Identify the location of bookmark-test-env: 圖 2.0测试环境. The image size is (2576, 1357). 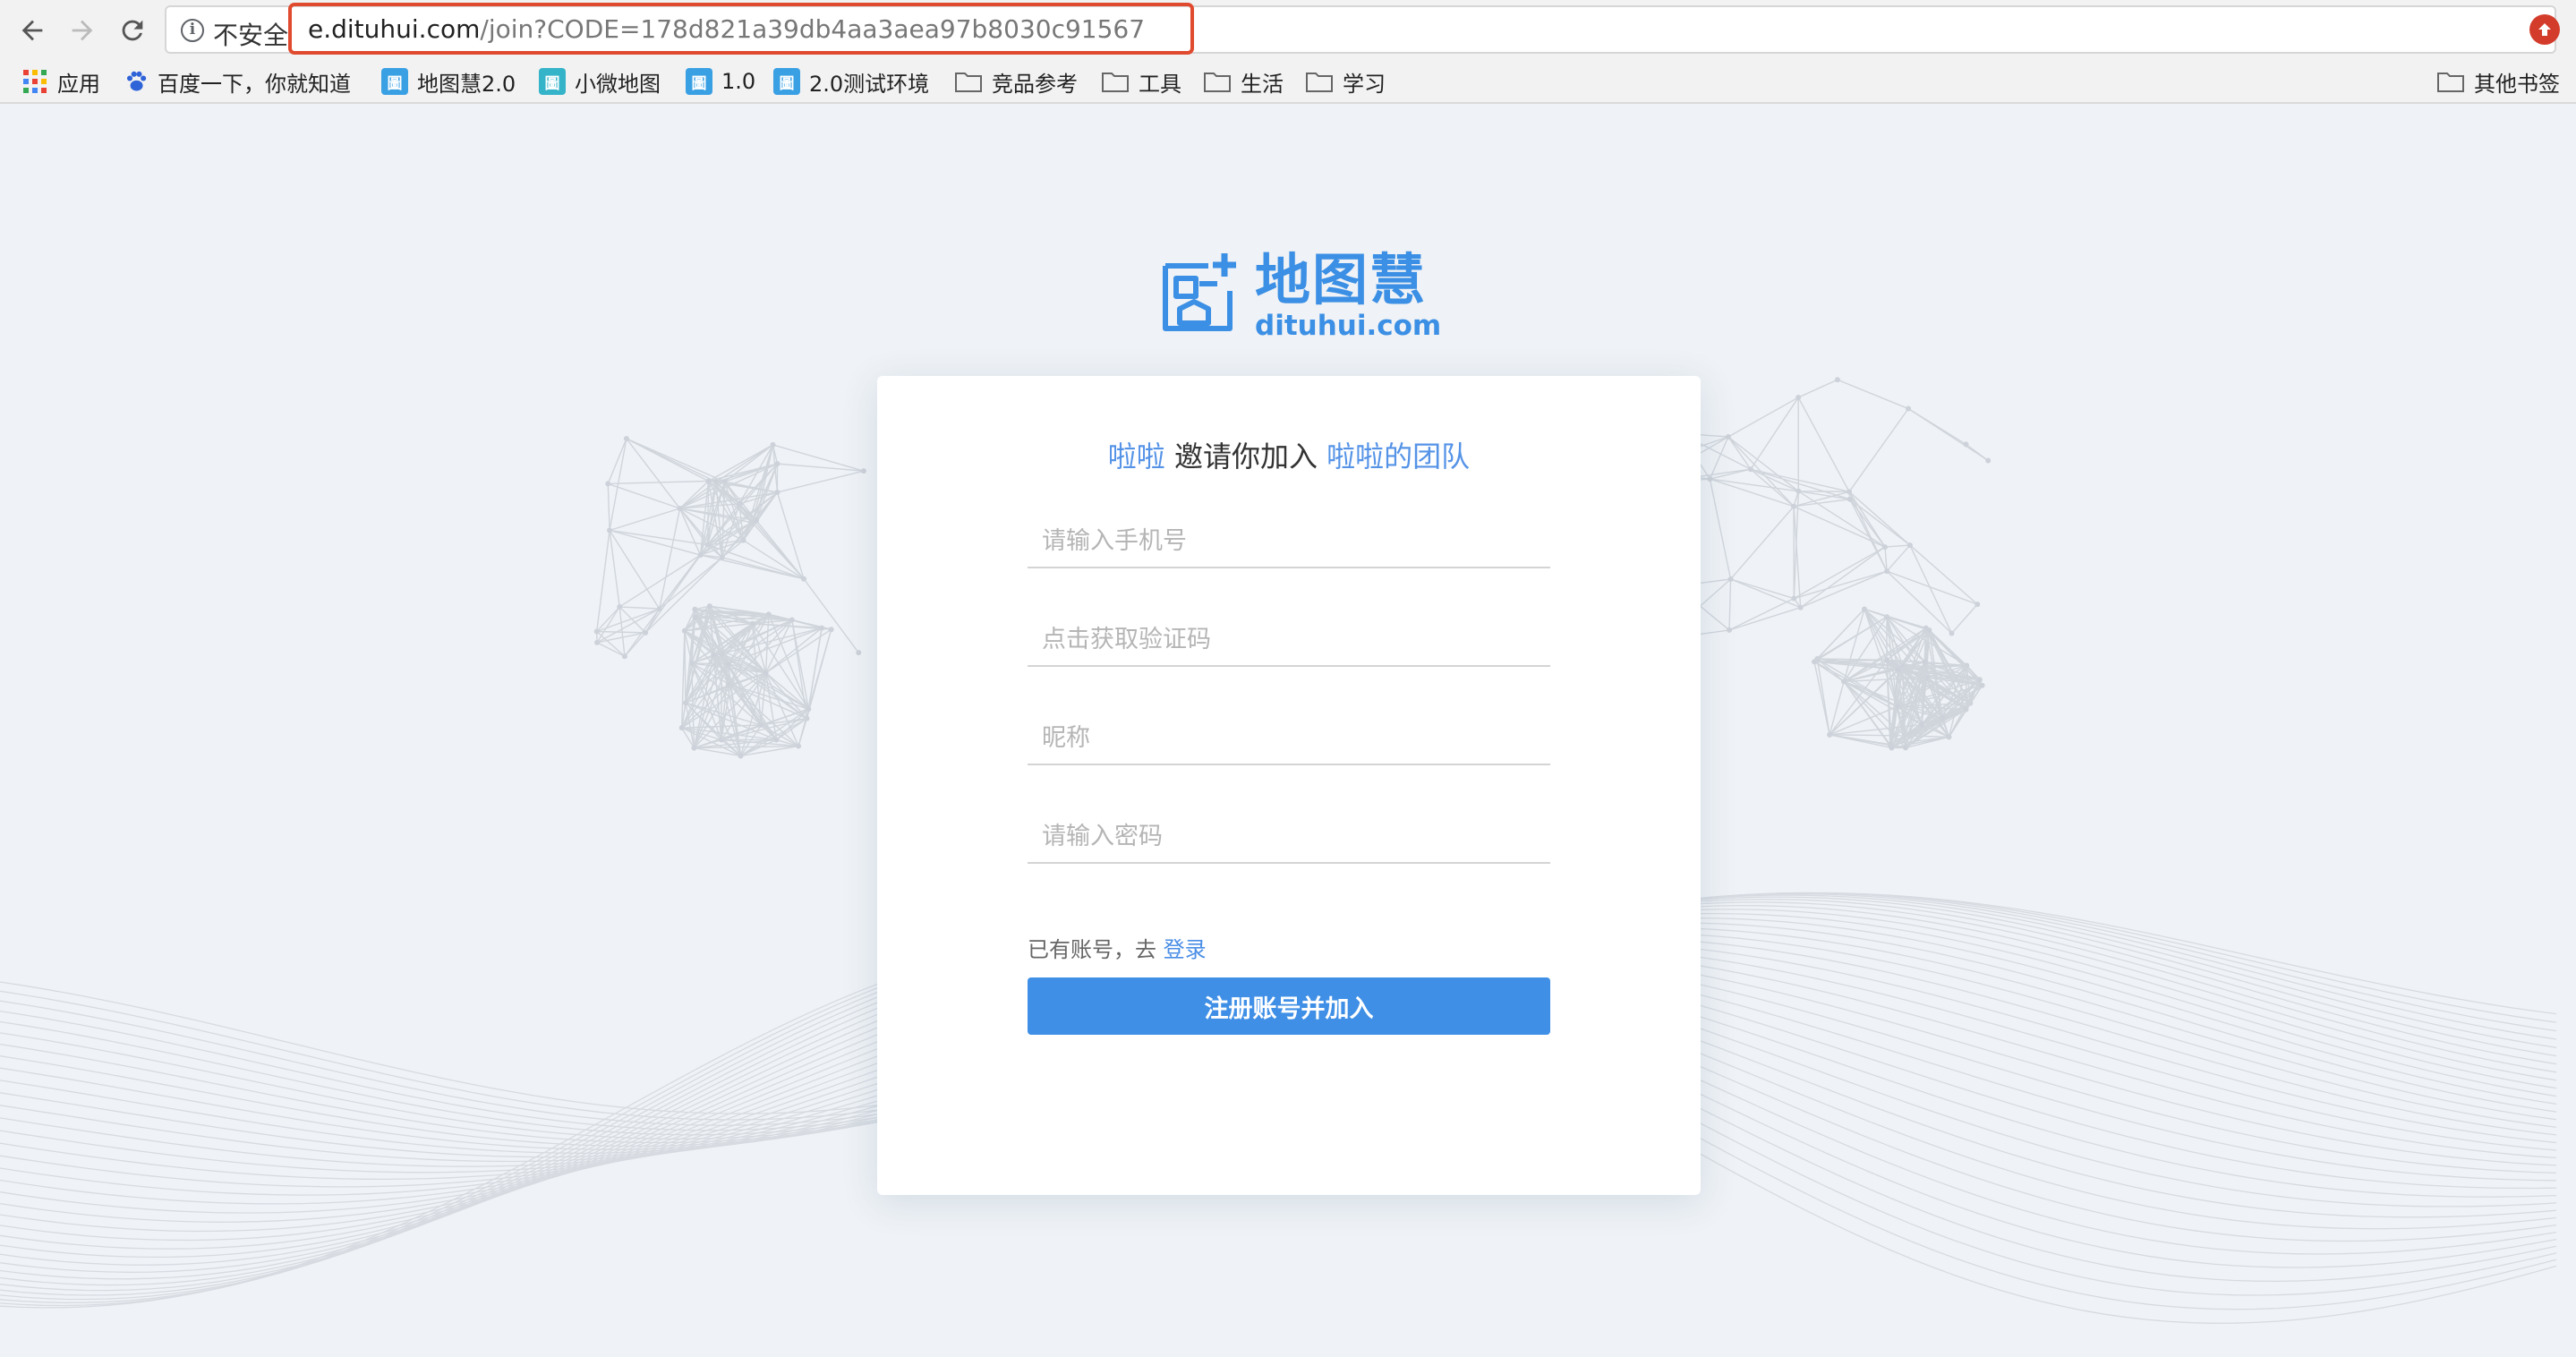
(851, 81).